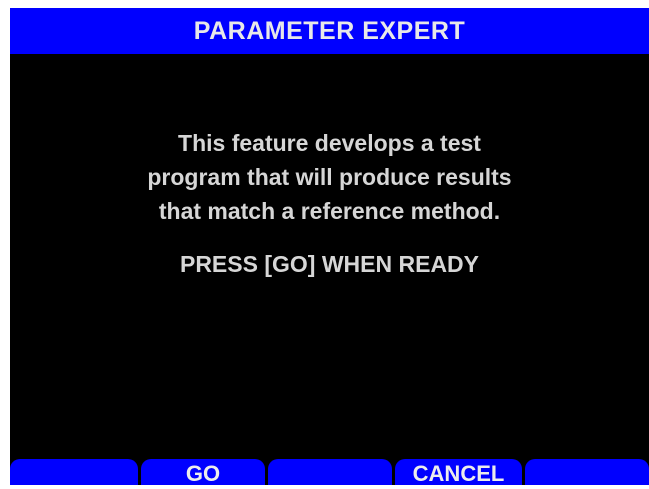  I want to click on description-line-2: program that will produce results, so click(329, 177).